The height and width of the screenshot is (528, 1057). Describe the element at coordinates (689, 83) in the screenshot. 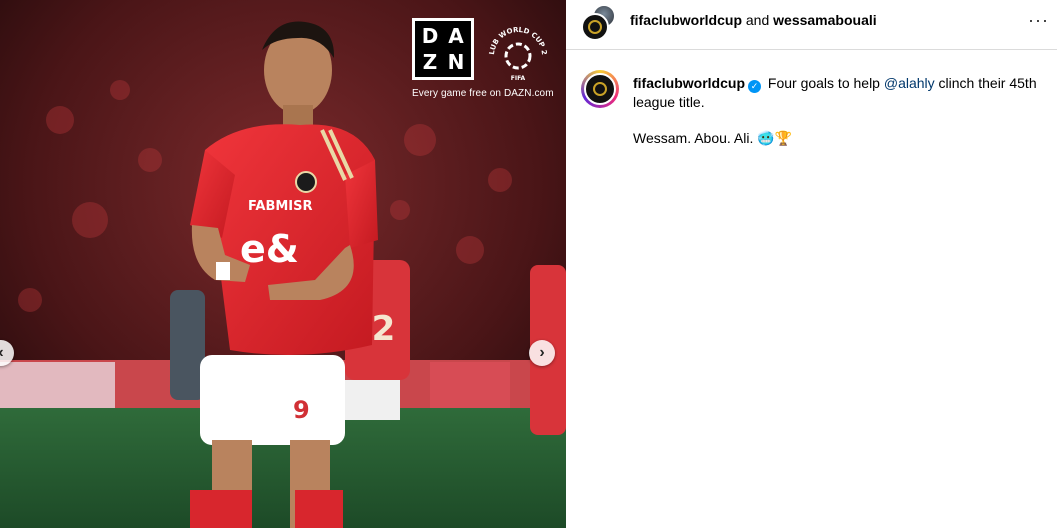

I see `caption-username: fifaclubworldcup` at that location.